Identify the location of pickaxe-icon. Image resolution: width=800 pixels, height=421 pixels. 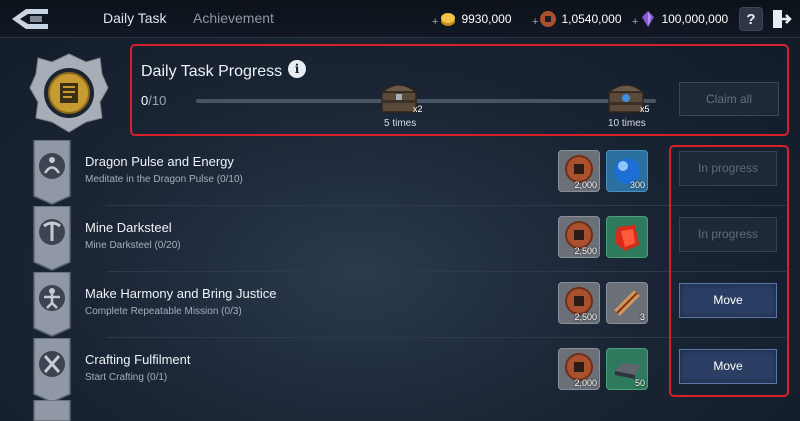
(52, 238).